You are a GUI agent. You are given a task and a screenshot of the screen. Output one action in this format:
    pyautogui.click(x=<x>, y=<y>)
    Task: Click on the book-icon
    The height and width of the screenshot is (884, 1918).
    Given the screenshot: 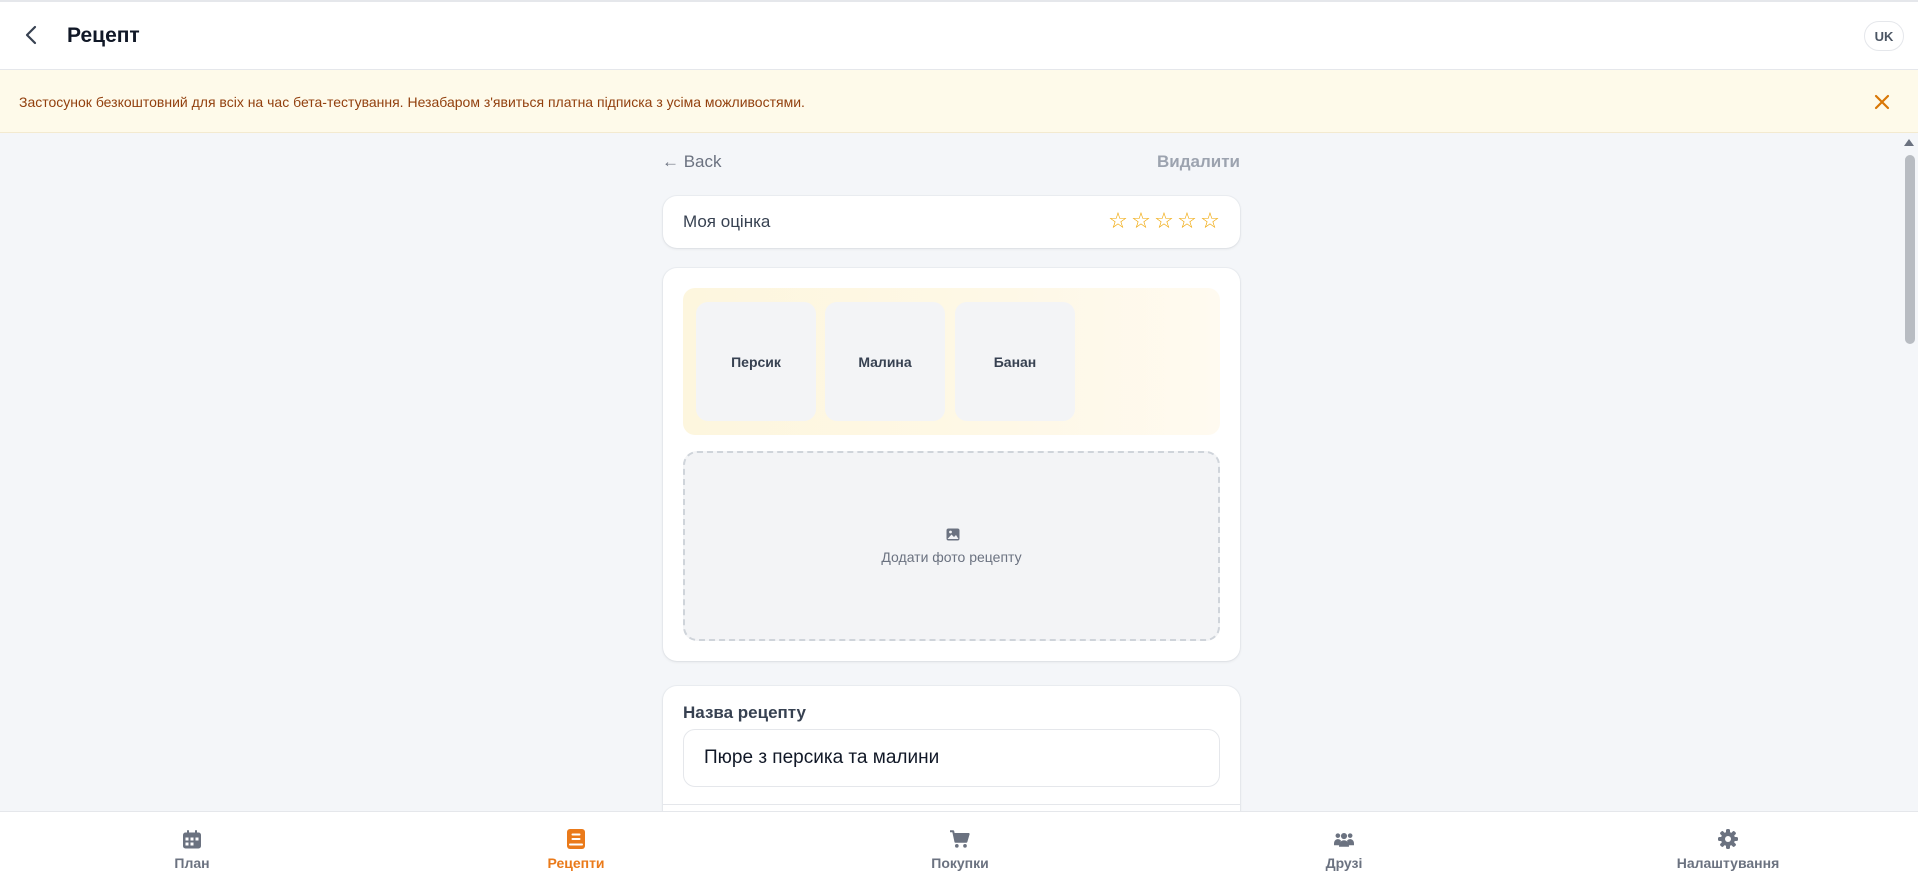 What is the action you would take?
    pyautogui.click(x=576, y=839)
    